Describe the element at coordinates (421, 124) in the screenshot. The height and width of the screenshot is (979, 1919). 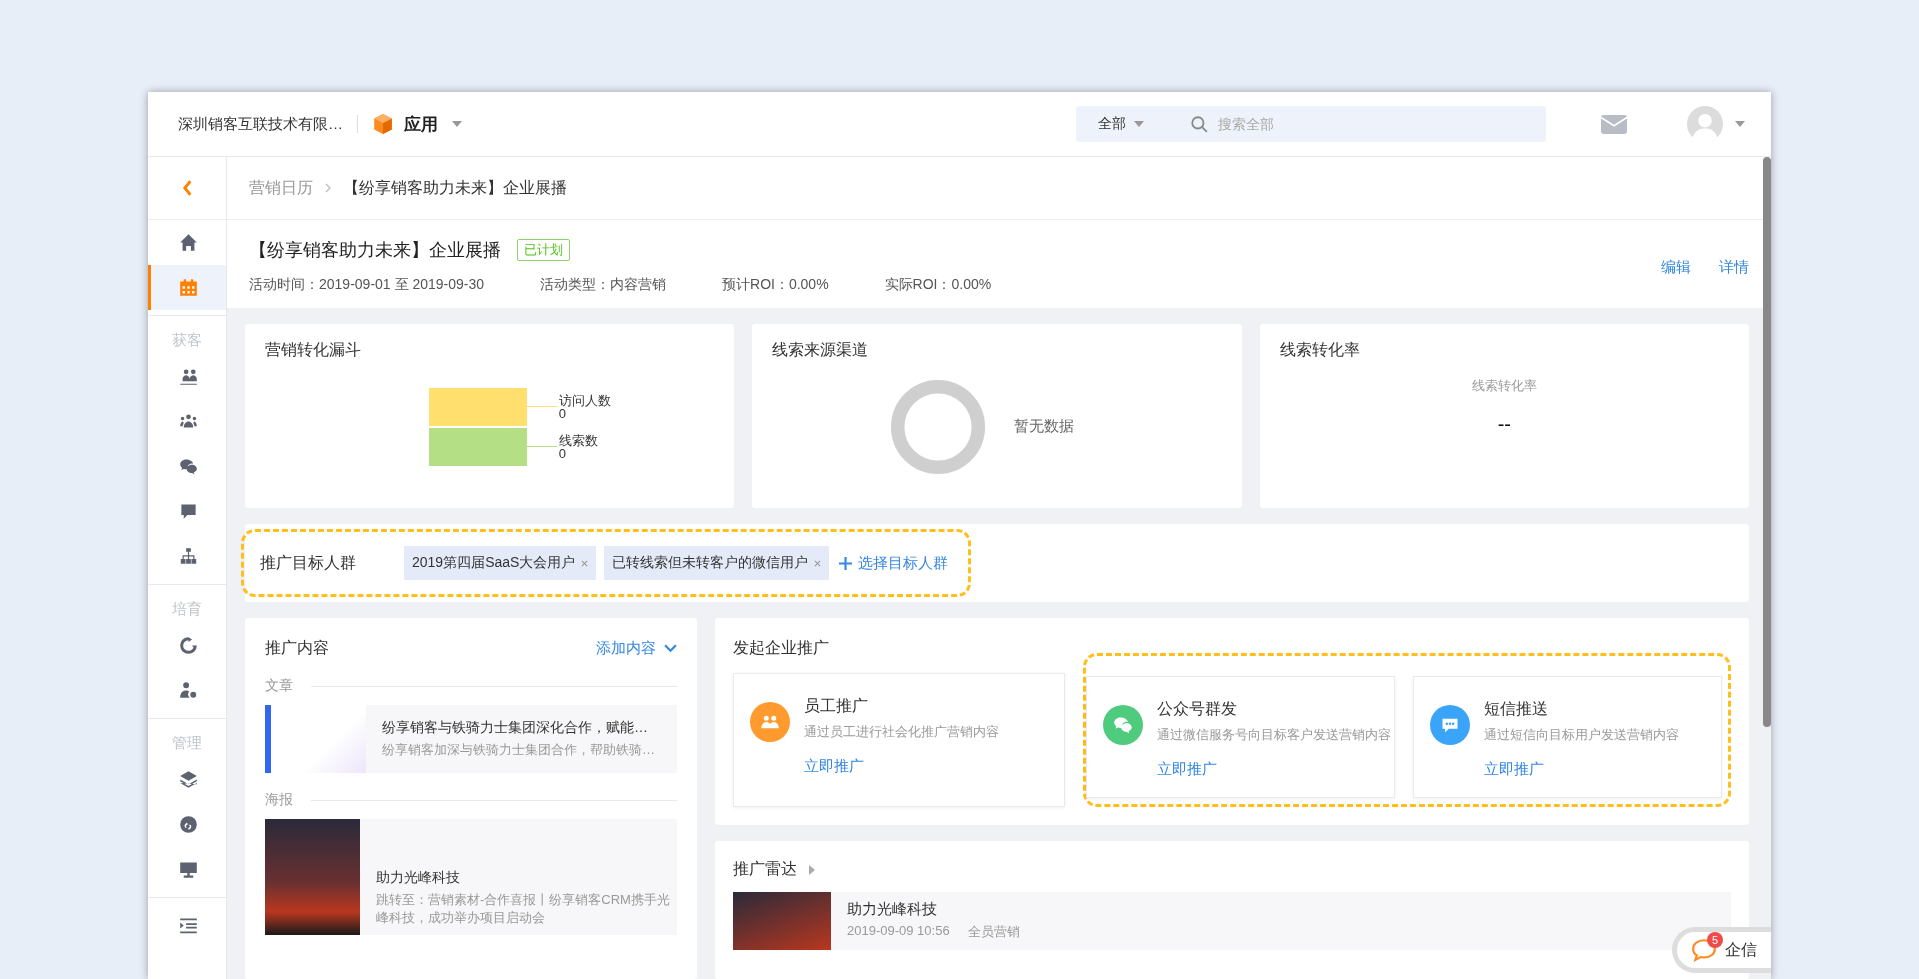
I see `app-menu: 应用` at that location.